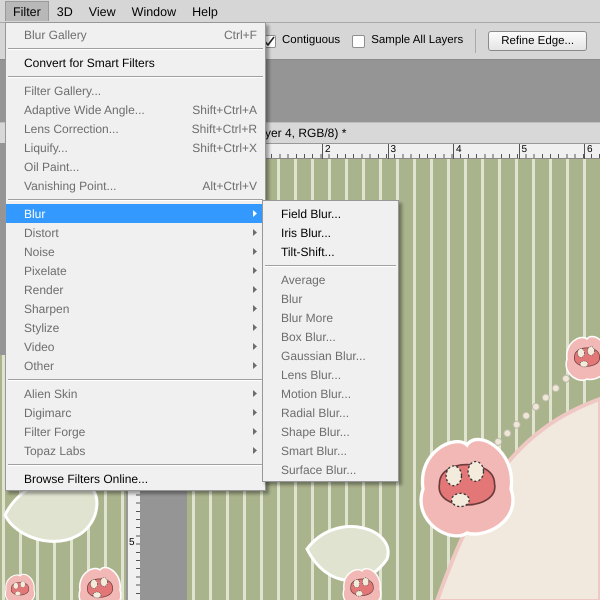 This screenshot has height=600, width=600. What do you see at coordinates (305, 133) in the screenshot?
I see `document-tab-title: yer 4, RGB/8) *` at bounding box center [305, 133].